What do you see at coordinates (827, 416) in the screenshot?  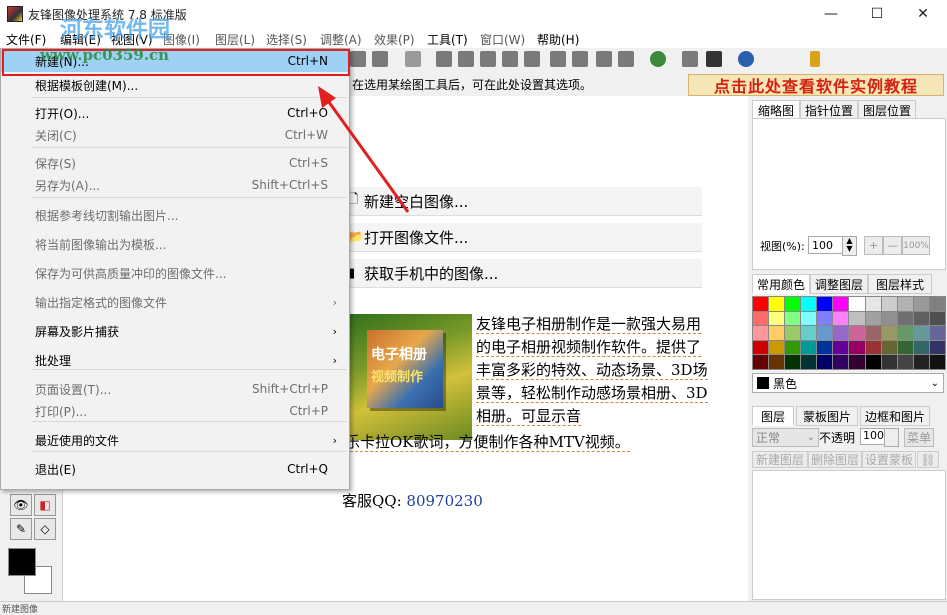 I see `tab-mask-image: 蒙板图片` at bounding box center [827, 416].